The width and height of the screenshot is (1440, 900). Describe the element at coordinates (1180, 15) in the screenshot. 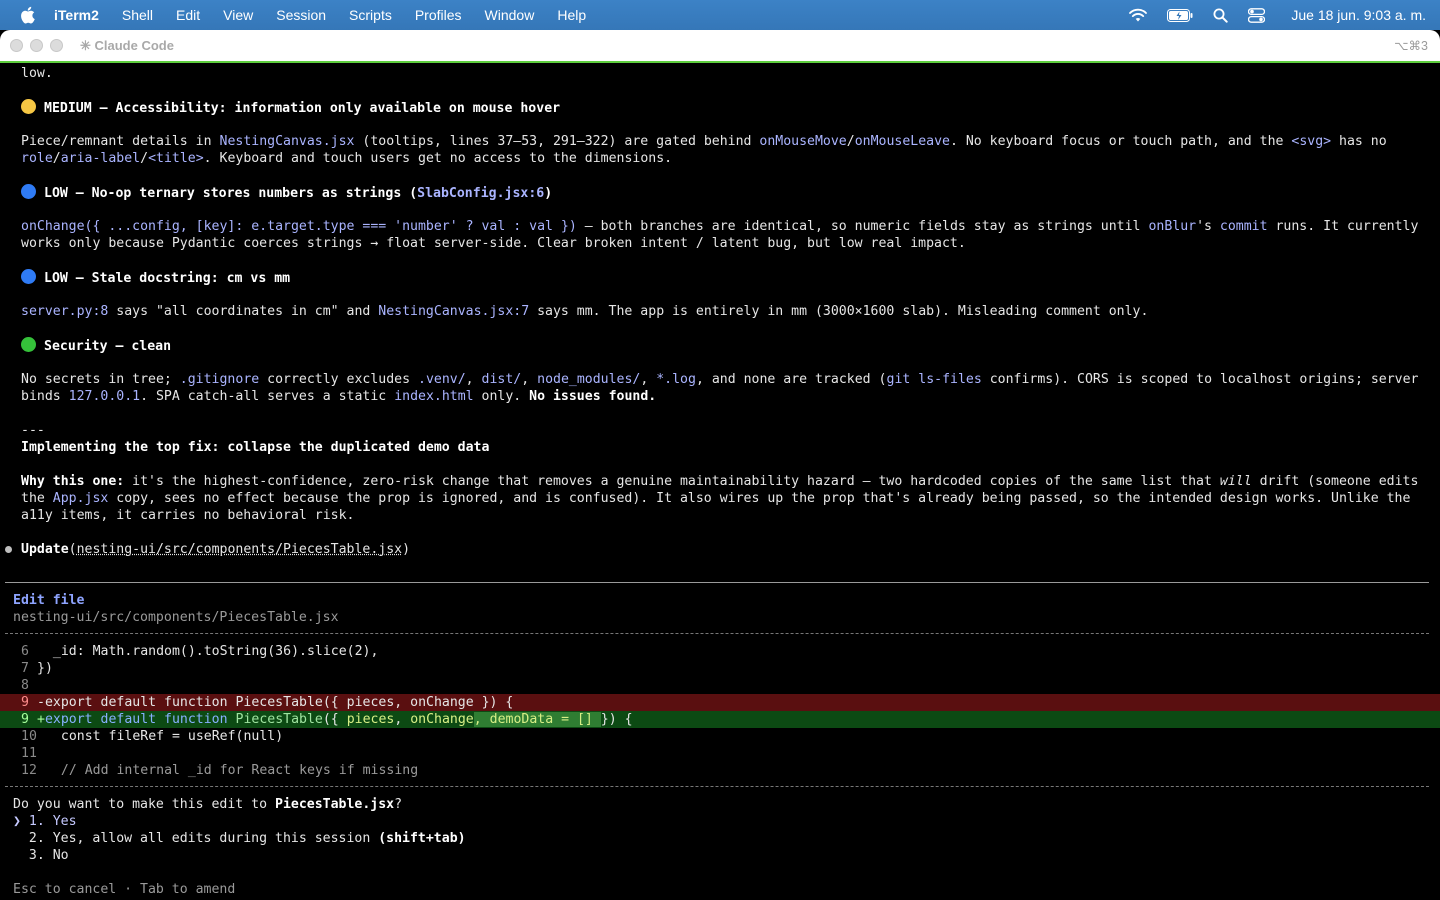

I see `battery-icon` at that location.